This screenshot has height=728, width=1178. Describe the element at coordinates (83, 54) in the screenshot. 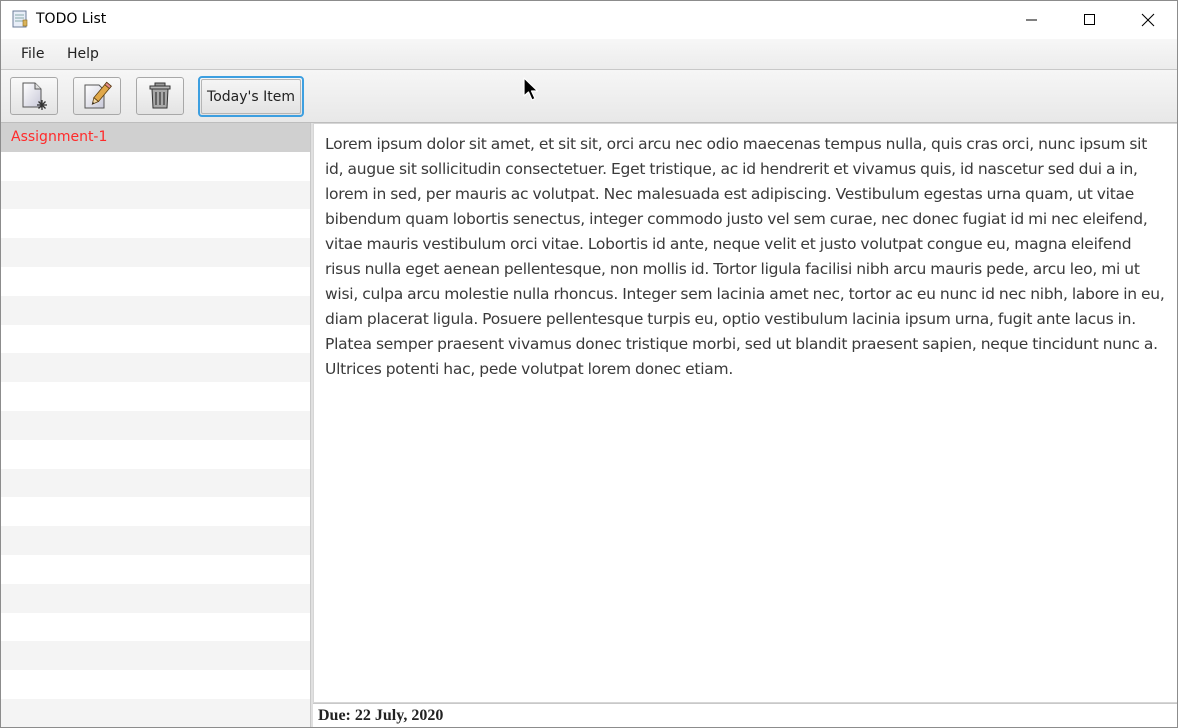

I see `menu-help: Help` at that location.